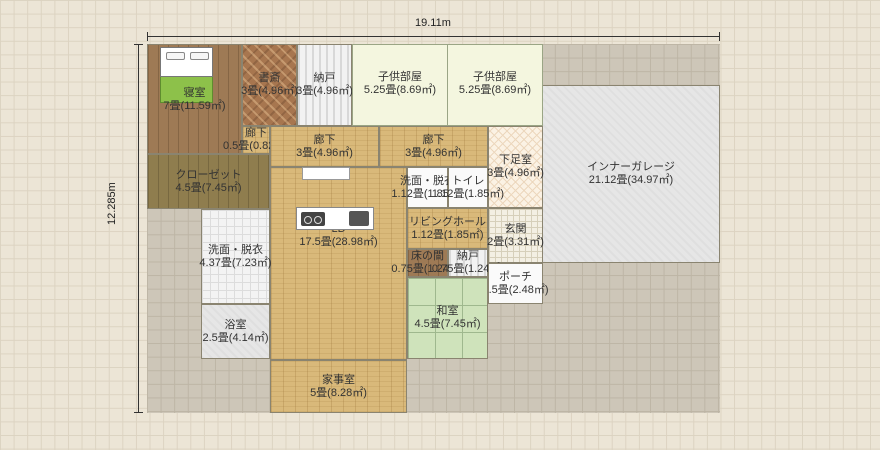  Describe the element at coordinates (235, 337) in the screenshot. I see `room-area: 2.5畳(4.14㎡)` at that location.